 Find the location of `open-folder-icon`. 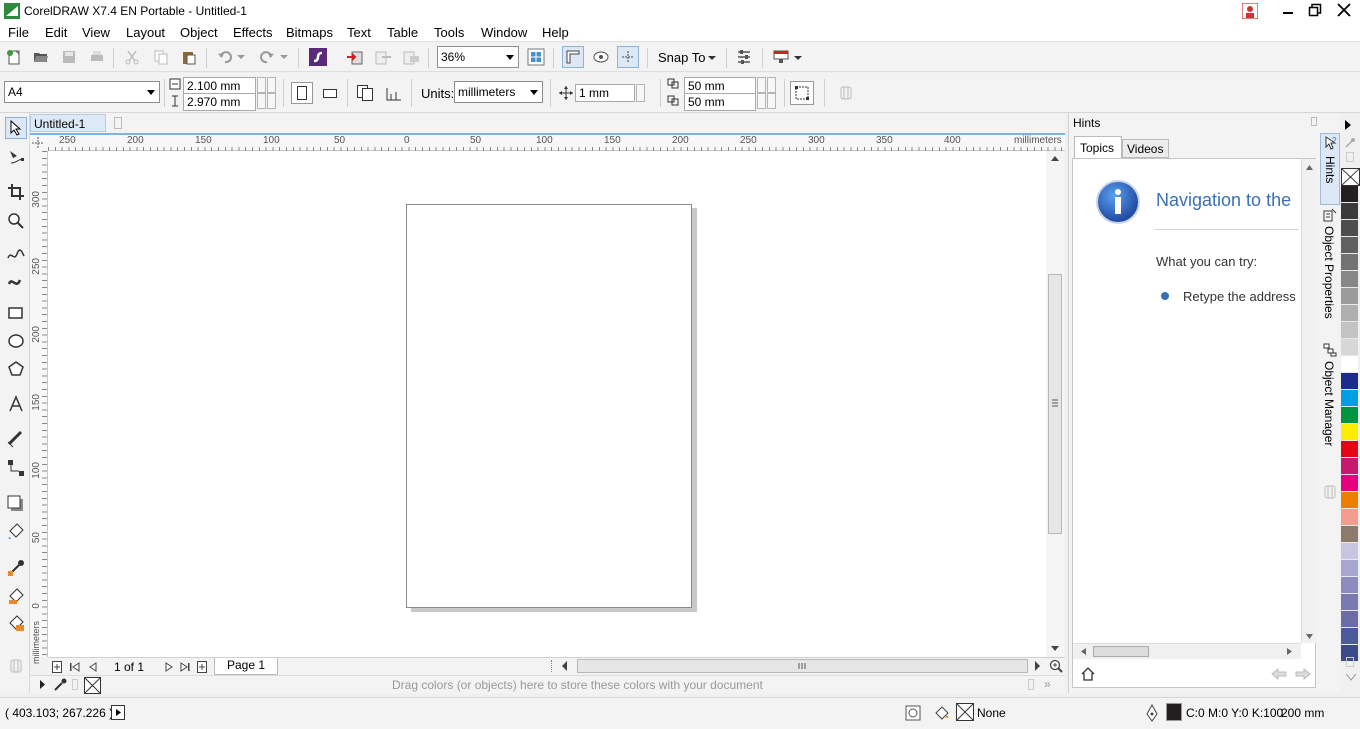

open-folder-icon is located at coordinates (41, 57).